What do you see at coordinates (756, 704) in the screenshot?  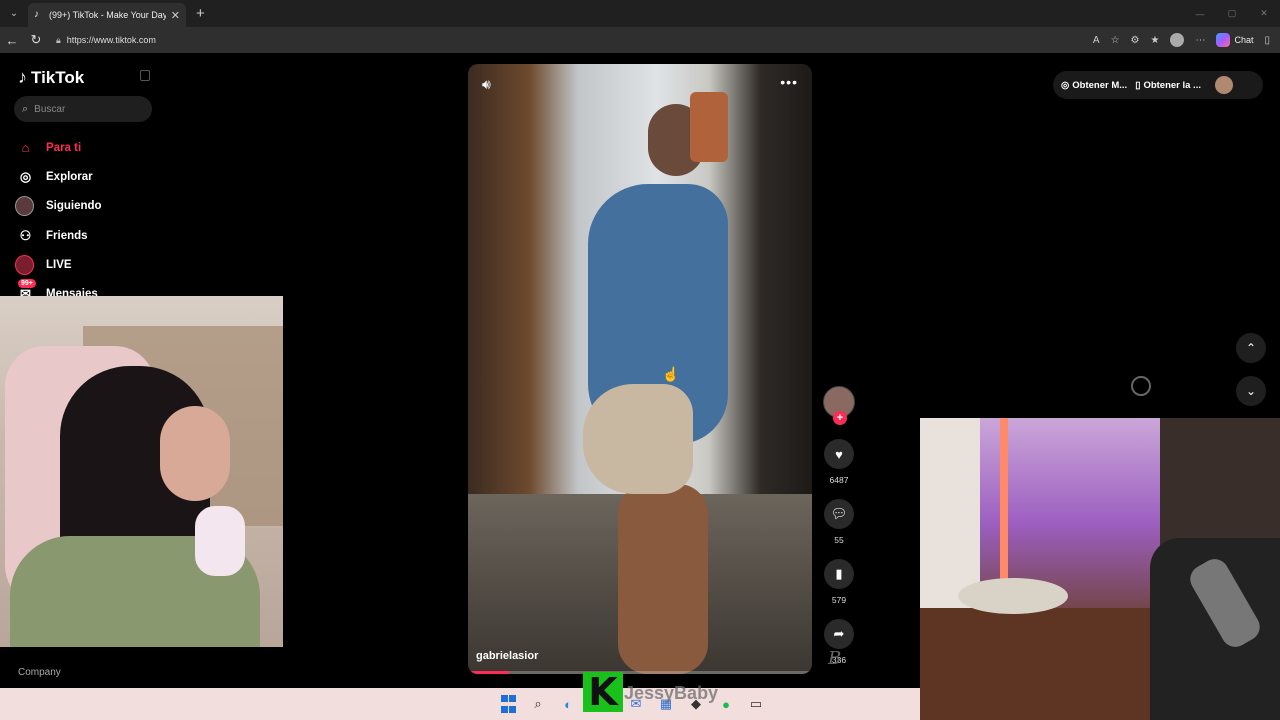 I see `notes-icon: ▭` at bounding box center [756, 704].